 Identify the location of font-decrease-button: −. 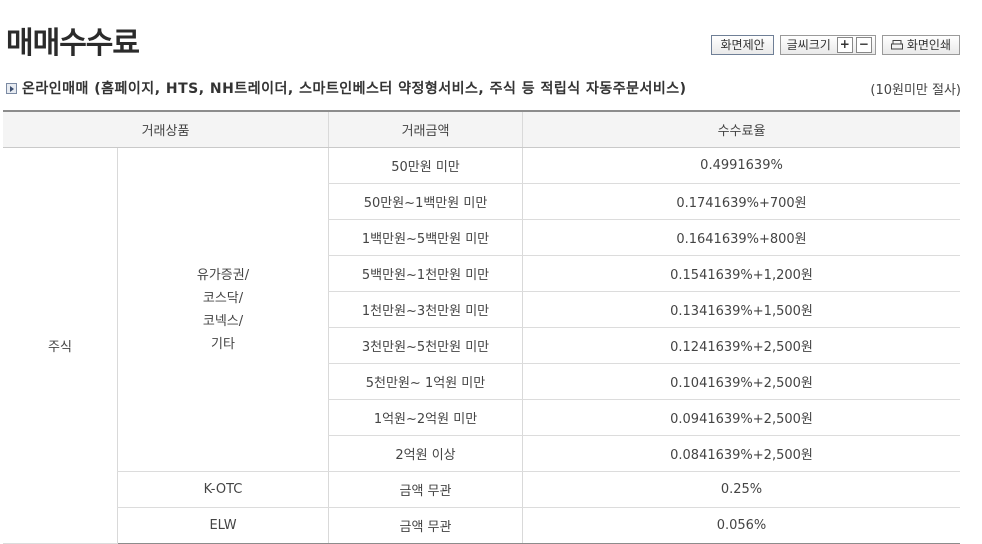
(863, 45).